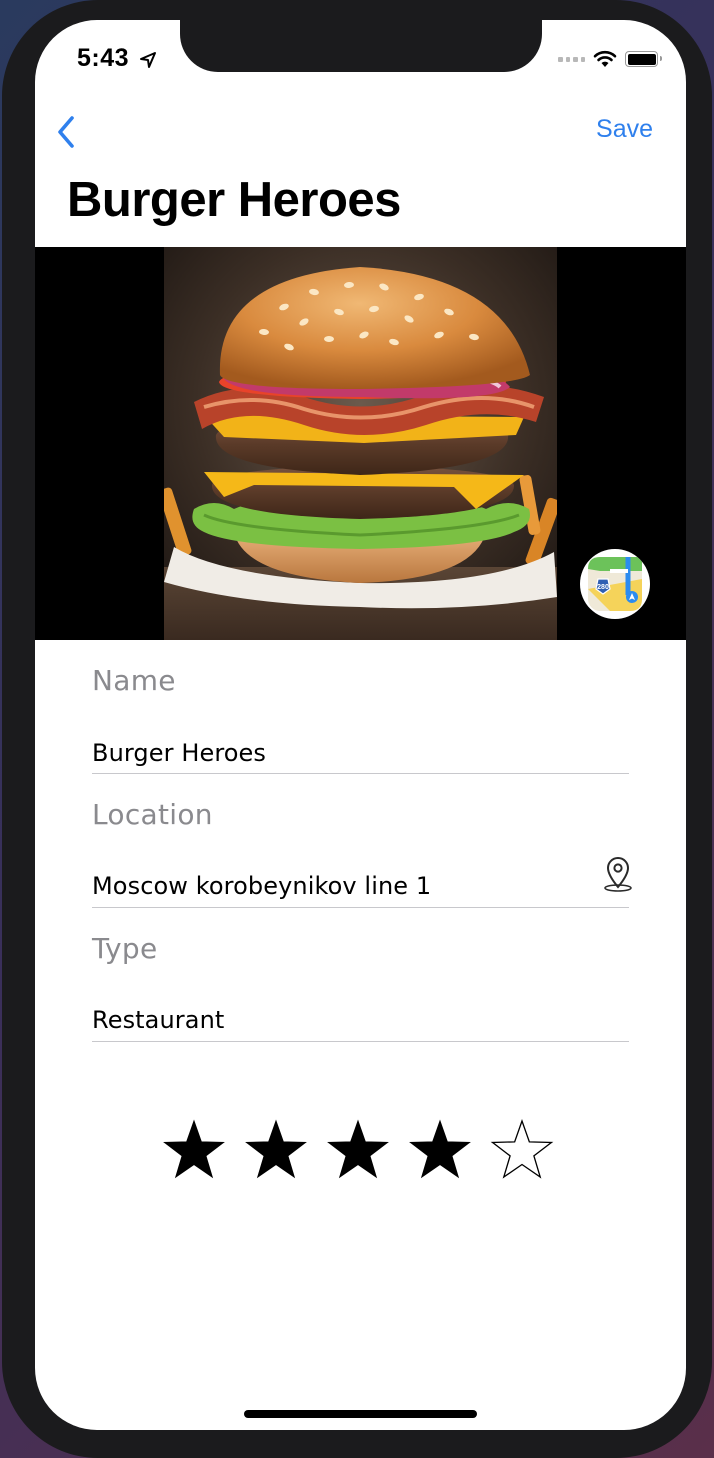 This screenshot has width=714, height=1458. I want to click on chevron-left-icon, so click(66, 132).